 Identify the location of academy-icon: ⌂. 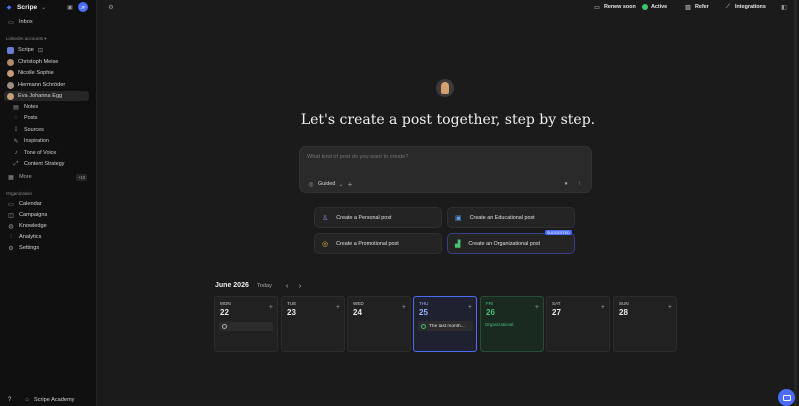
(27, 400).